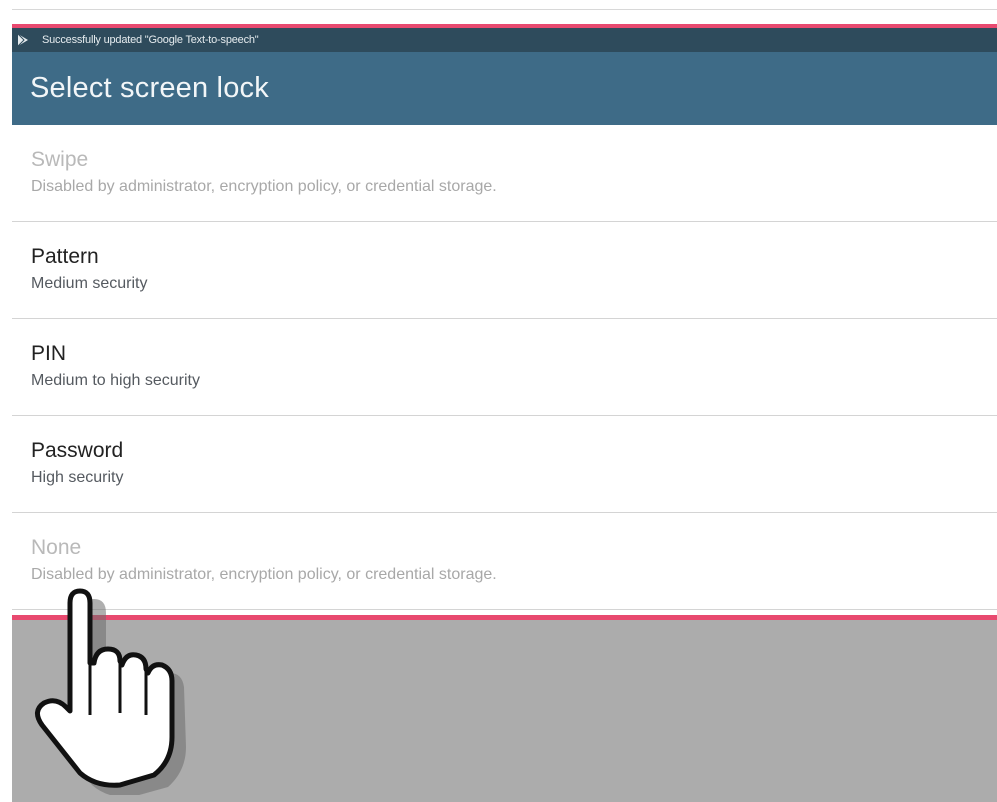 This screenshot has width=997, height=802. What do you see at coordinates (104, 691) in the screenshot?
I see `hand-pointer-icon` at bounding box center [104, 691].